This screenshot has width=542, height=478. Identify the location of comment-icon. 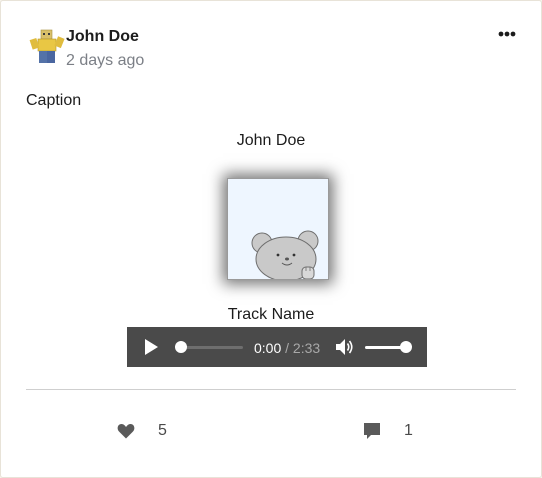
(372, 431).